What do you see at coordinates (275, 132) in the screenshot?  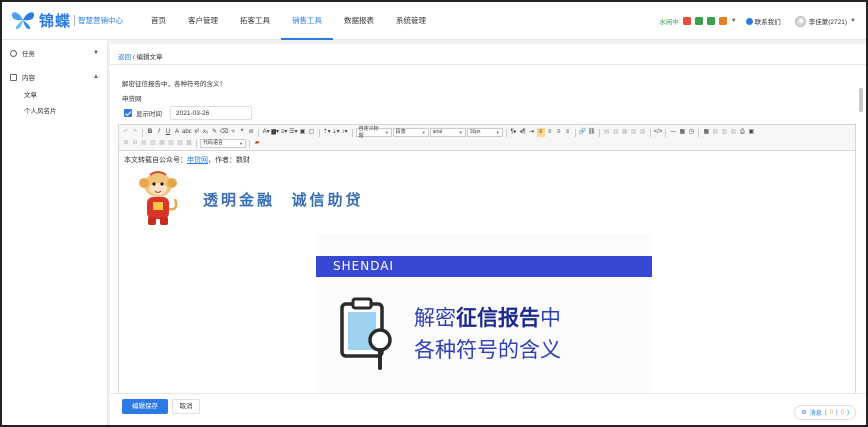 I see `highlight-color-icon: ▆▾` at bounding box center [275, 132].